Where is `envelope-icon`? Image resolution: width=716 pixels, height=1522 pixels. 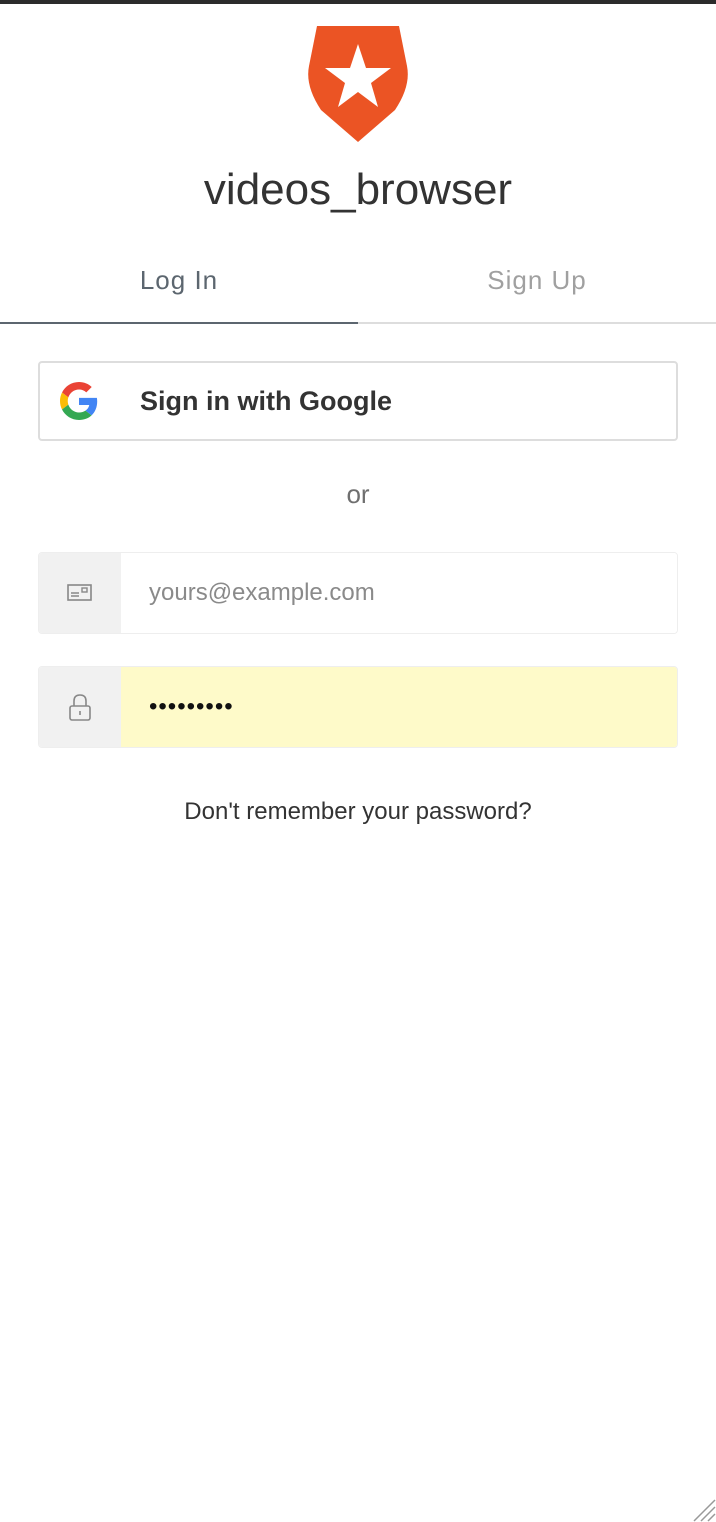 envelope-icon is located at coordinates (79, 592).